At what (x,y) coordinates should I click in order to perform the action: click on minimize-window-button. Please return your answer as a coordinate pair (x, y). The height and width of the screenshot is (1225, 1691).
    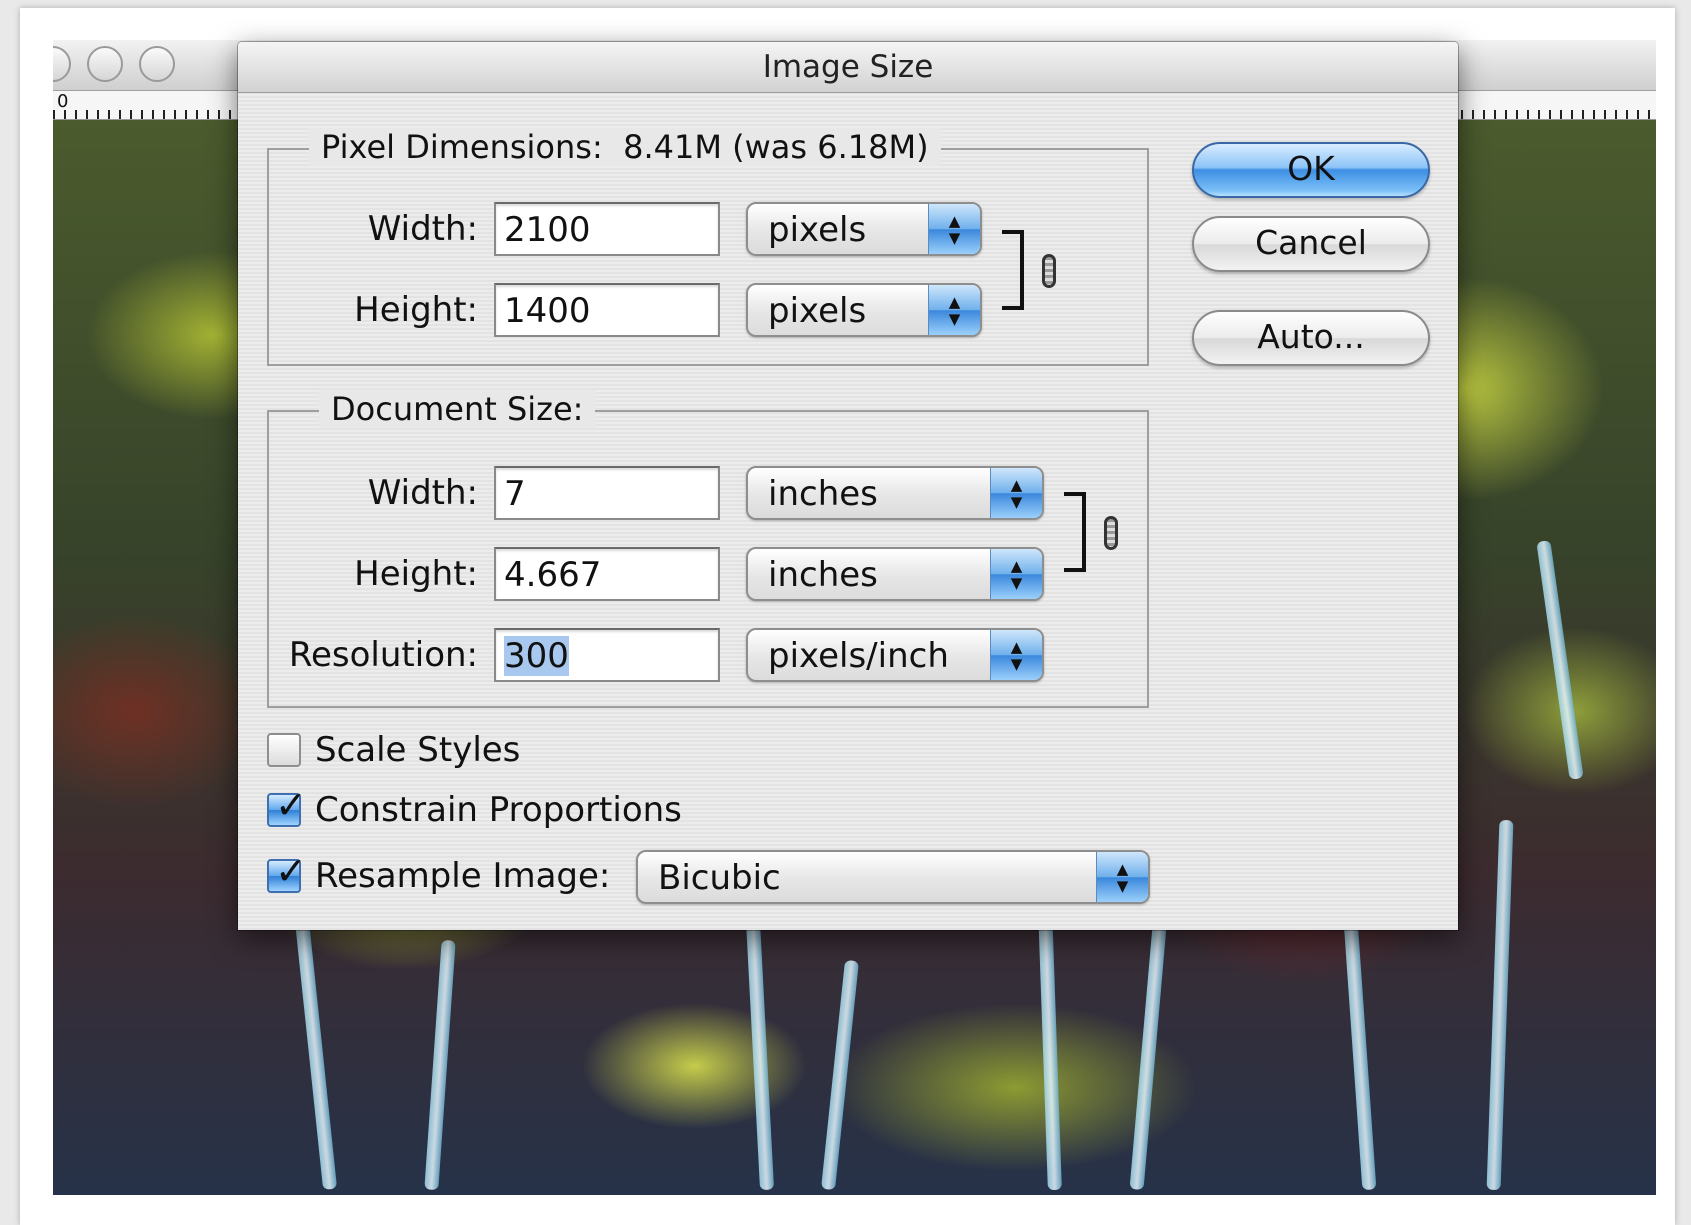
    Looking at the image, I should click on (105, 64).